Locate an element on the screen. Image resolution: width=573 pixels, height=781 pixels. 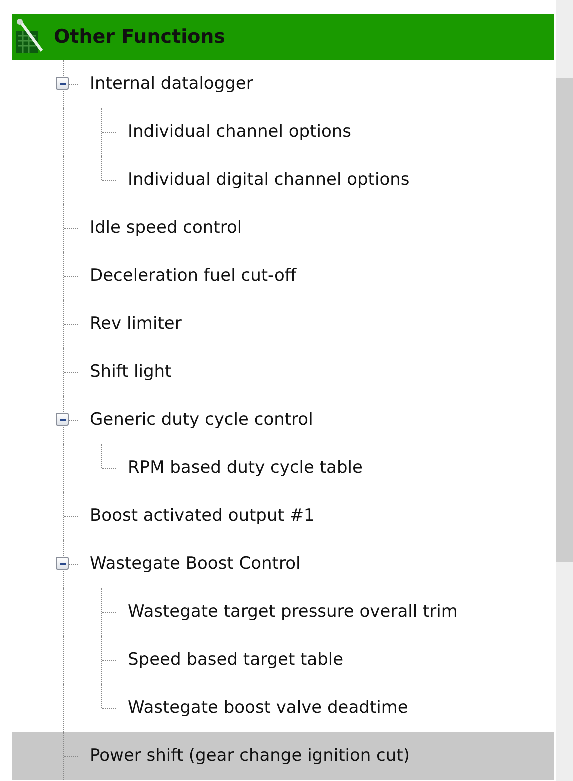
panel-title: Other Functions is located at coordinates (140, 37).